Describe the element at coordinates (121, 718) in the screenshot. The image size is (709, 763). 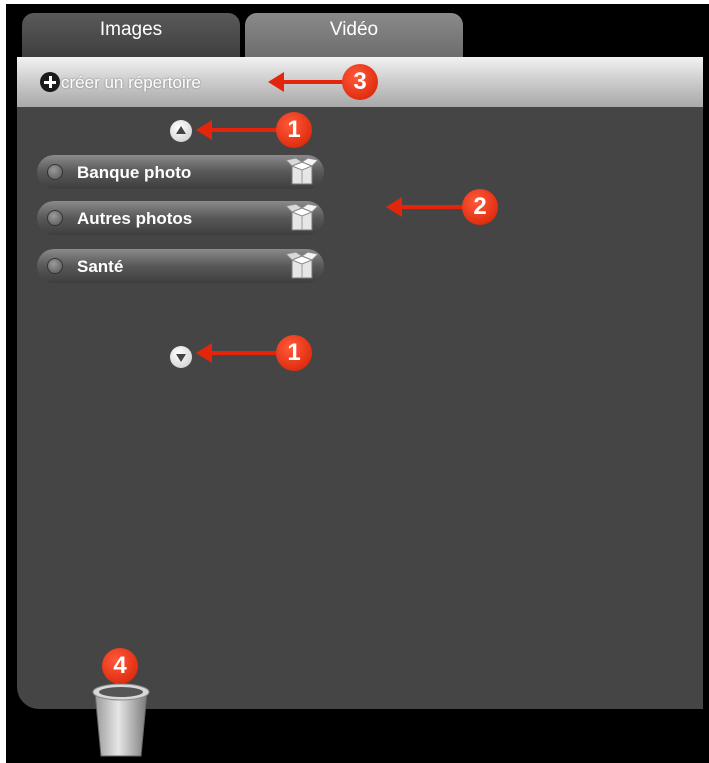
I see `trash-icon` at that location.